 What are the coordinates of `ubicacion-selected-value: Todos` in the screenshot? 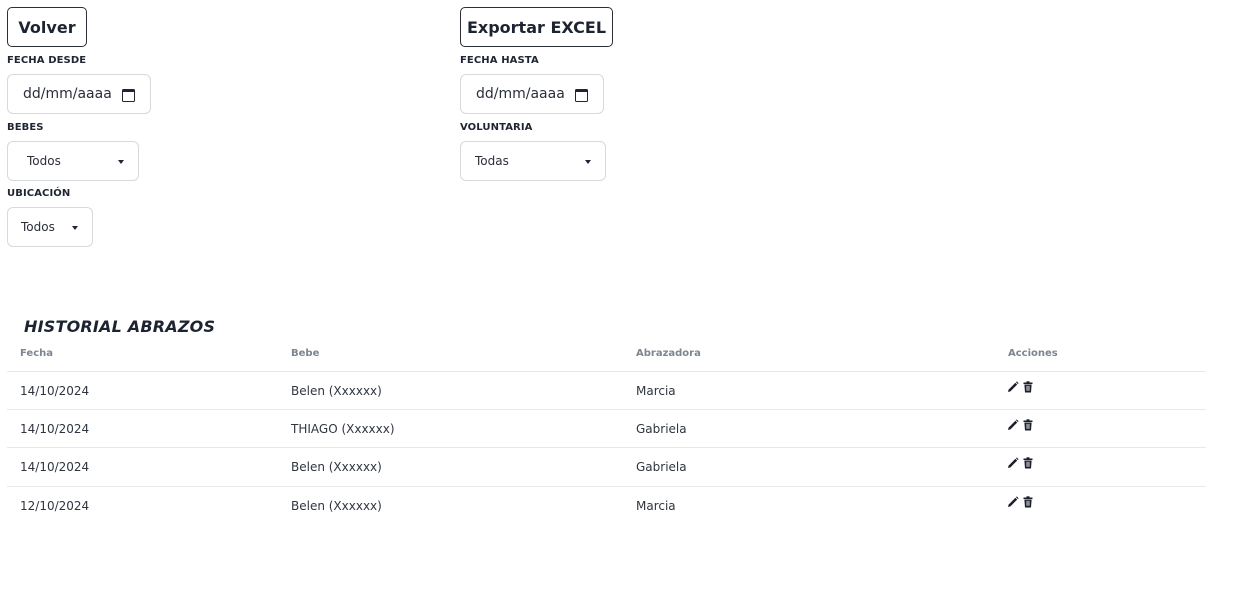 It's located at (38, 227).